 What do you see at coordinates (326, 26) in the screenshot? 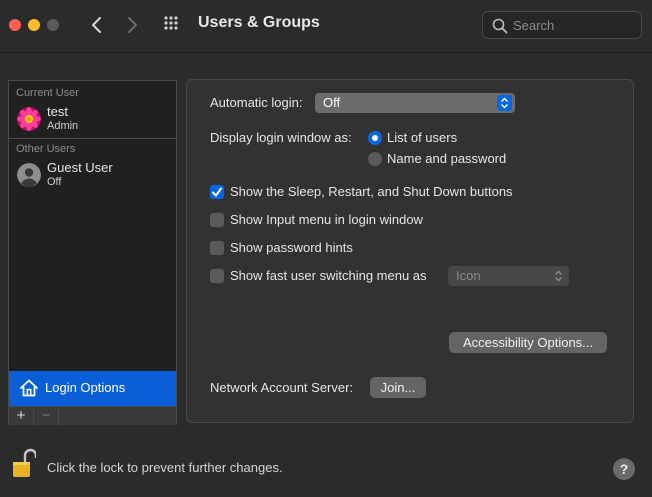
I see `title-bar: Users & Groups` at bounding box center [326, 26].